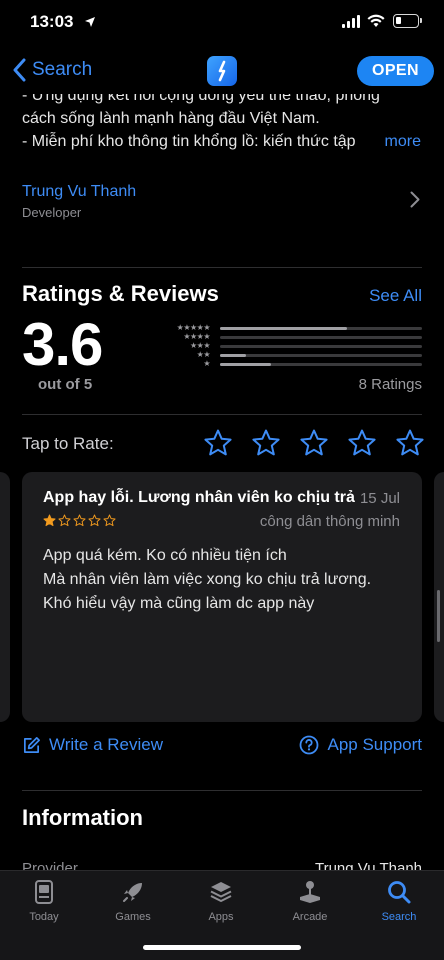 The height and width of the screenshot is (960, 444). I want to click on histogram-row: ★, so click(294, 364).